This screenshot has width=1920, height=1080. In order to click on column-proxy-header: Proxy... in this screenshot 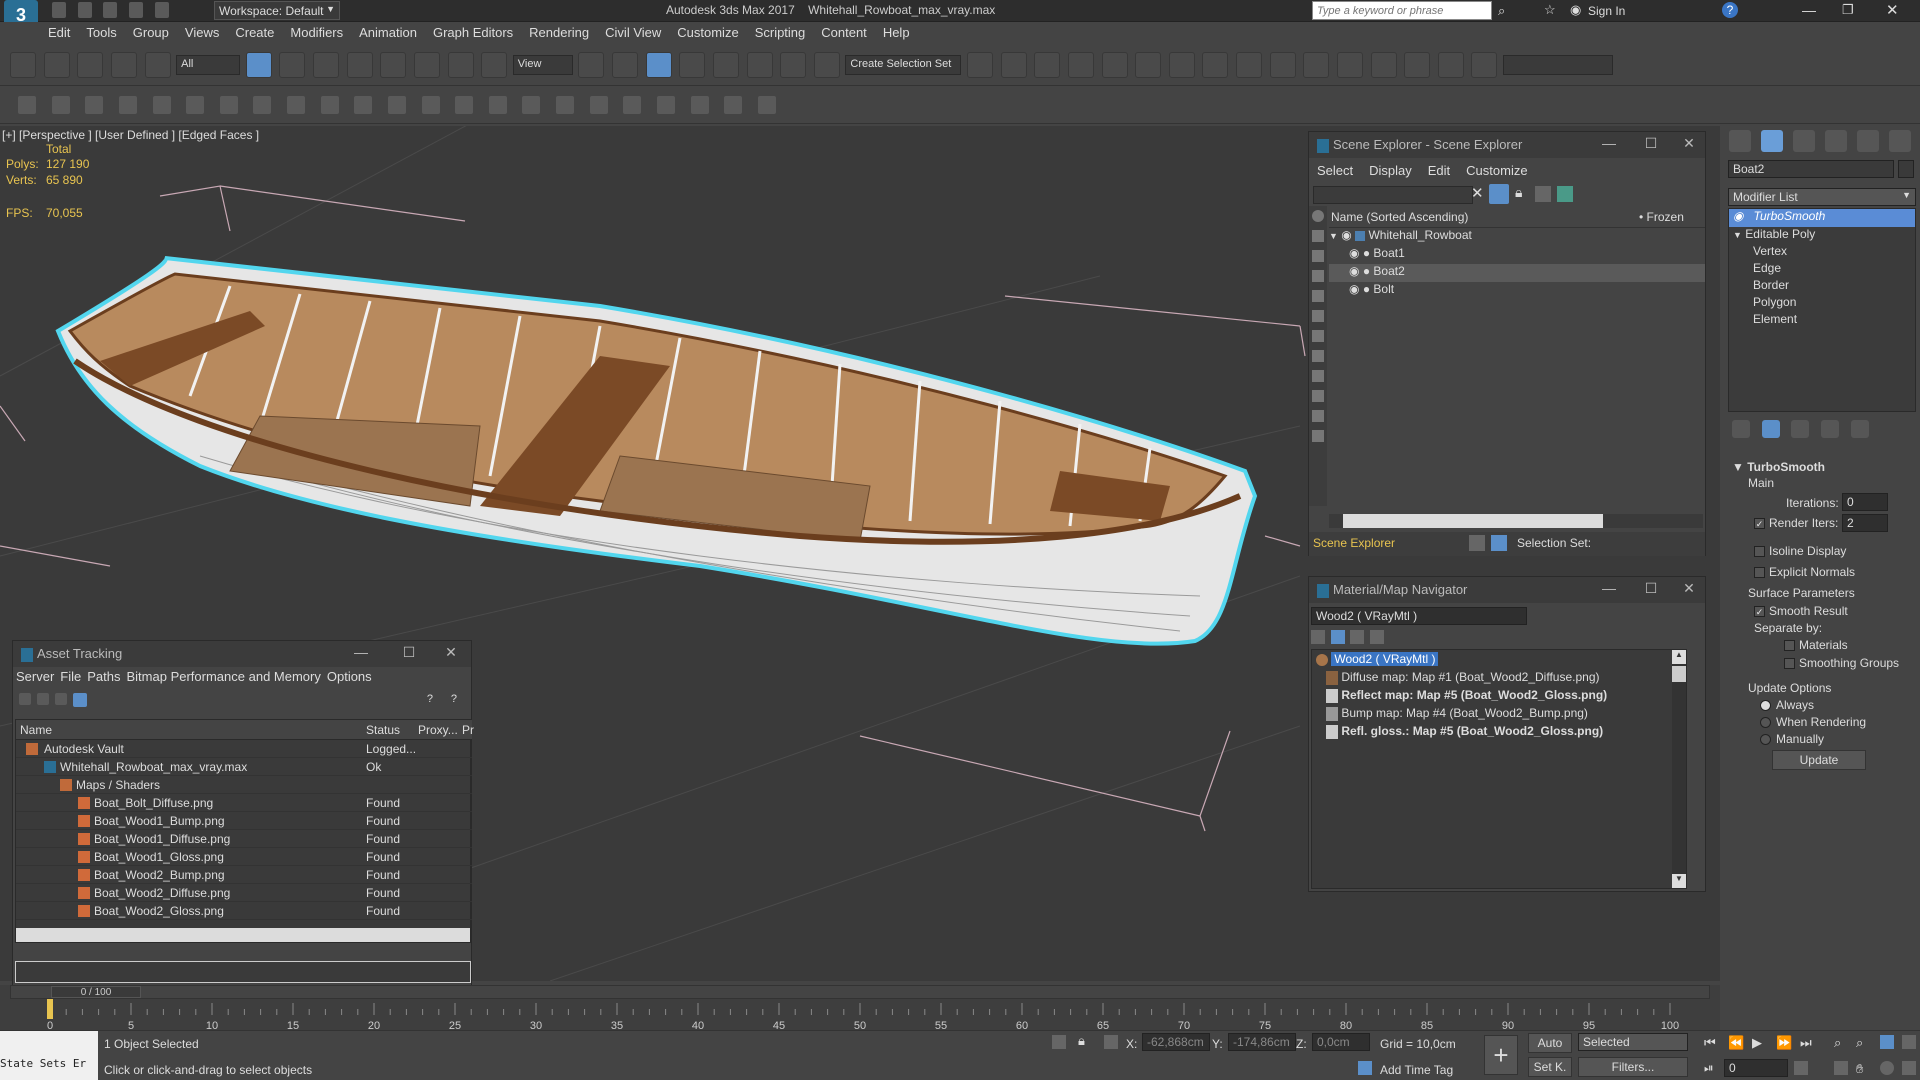, I will do `click(438, 730)`.